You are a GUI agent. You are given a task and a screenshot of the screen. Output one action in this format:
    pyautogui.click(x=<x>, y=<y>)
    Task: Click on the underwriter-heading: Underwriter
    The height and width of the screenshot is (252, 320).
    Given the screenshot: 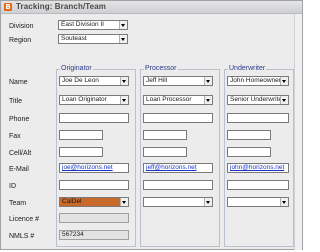 What is the action you would take?
    pyautogui.click(x=247, y=69)
    